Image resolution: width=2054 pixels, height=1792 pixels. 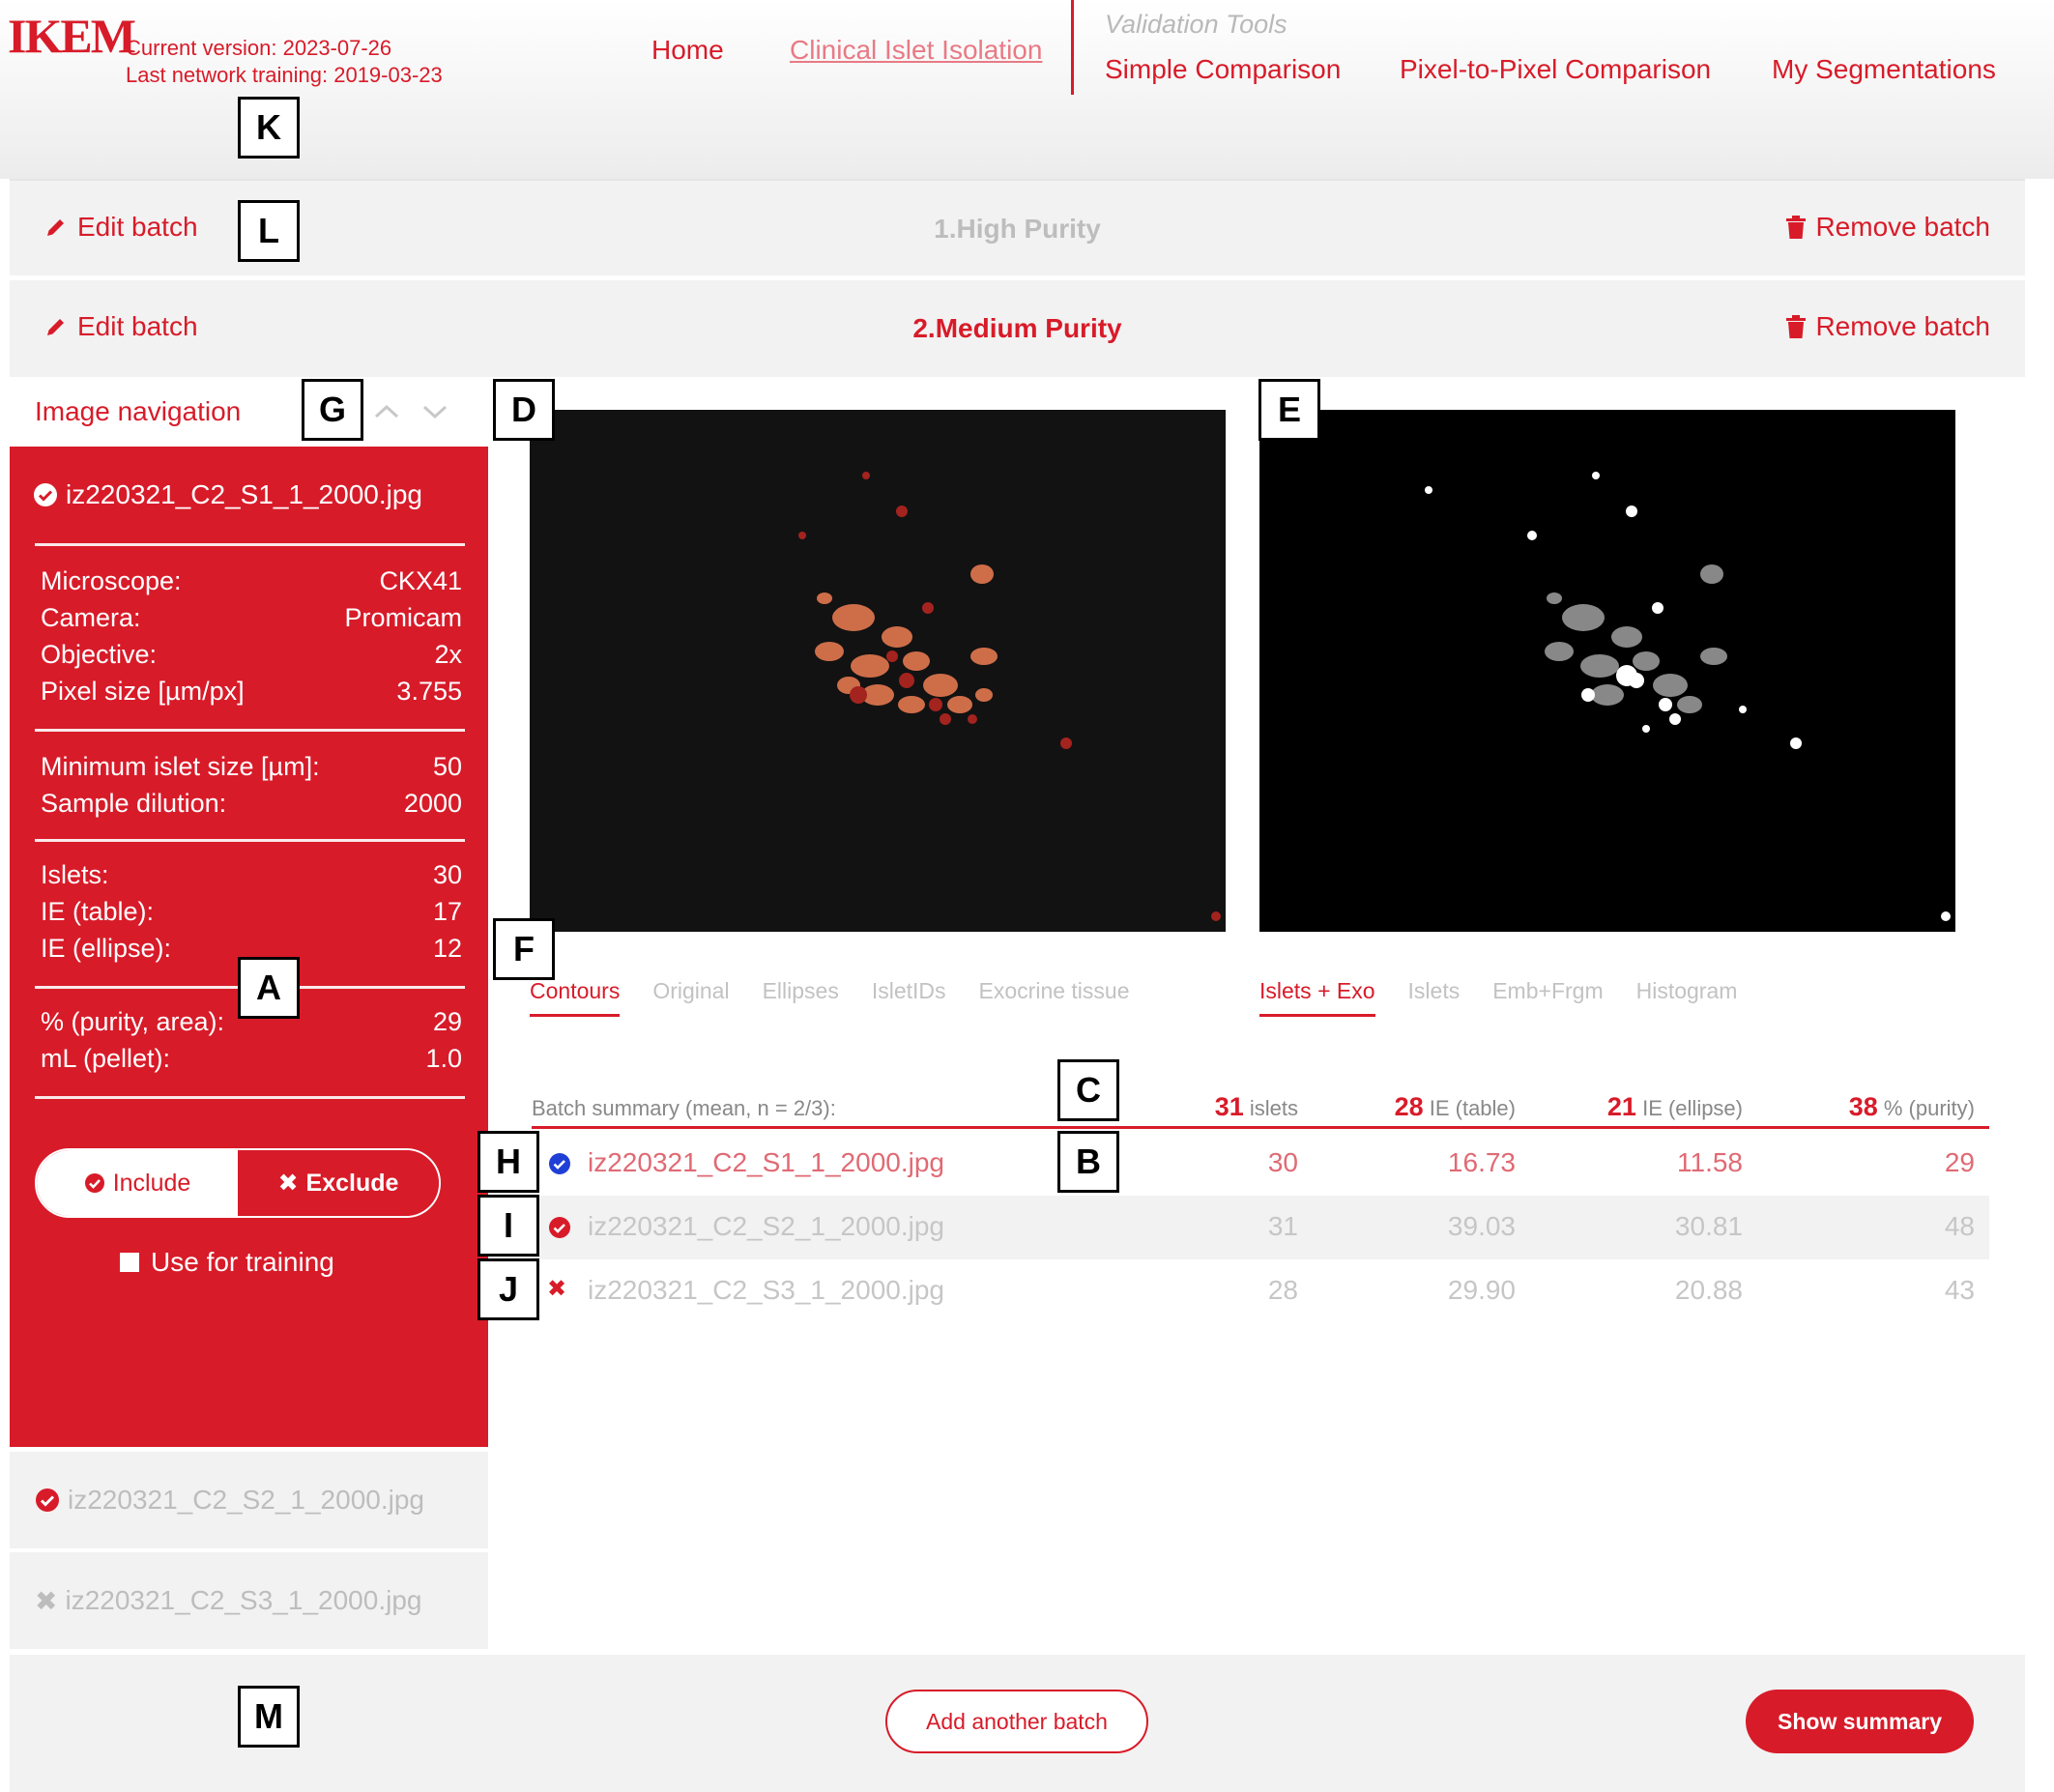 What do you see at coordinates (1054, 997) in the screenshot?
I see `tab-exocrine-tissue: Exocrine tissue` at bounding box center [1054, 997].